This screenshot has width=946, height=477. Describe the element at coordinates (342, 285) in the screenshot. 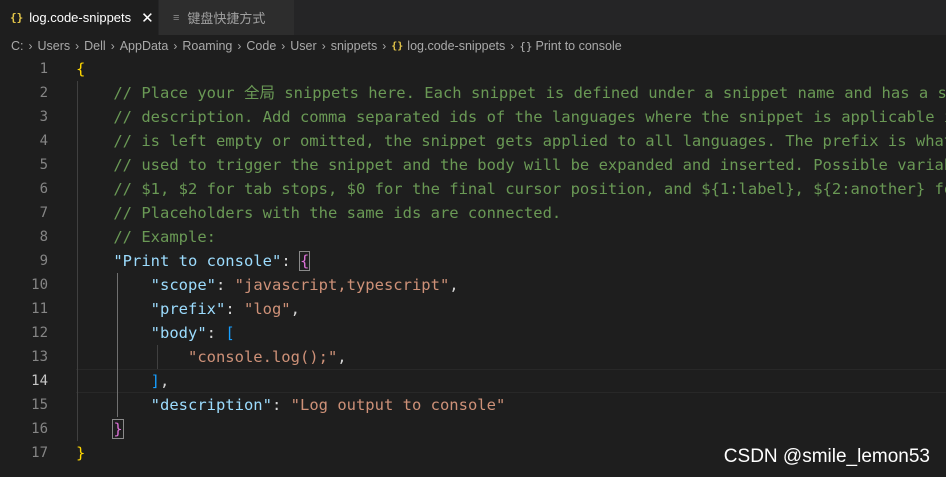

I see `json-string: "javascript,typescript"` at that location.